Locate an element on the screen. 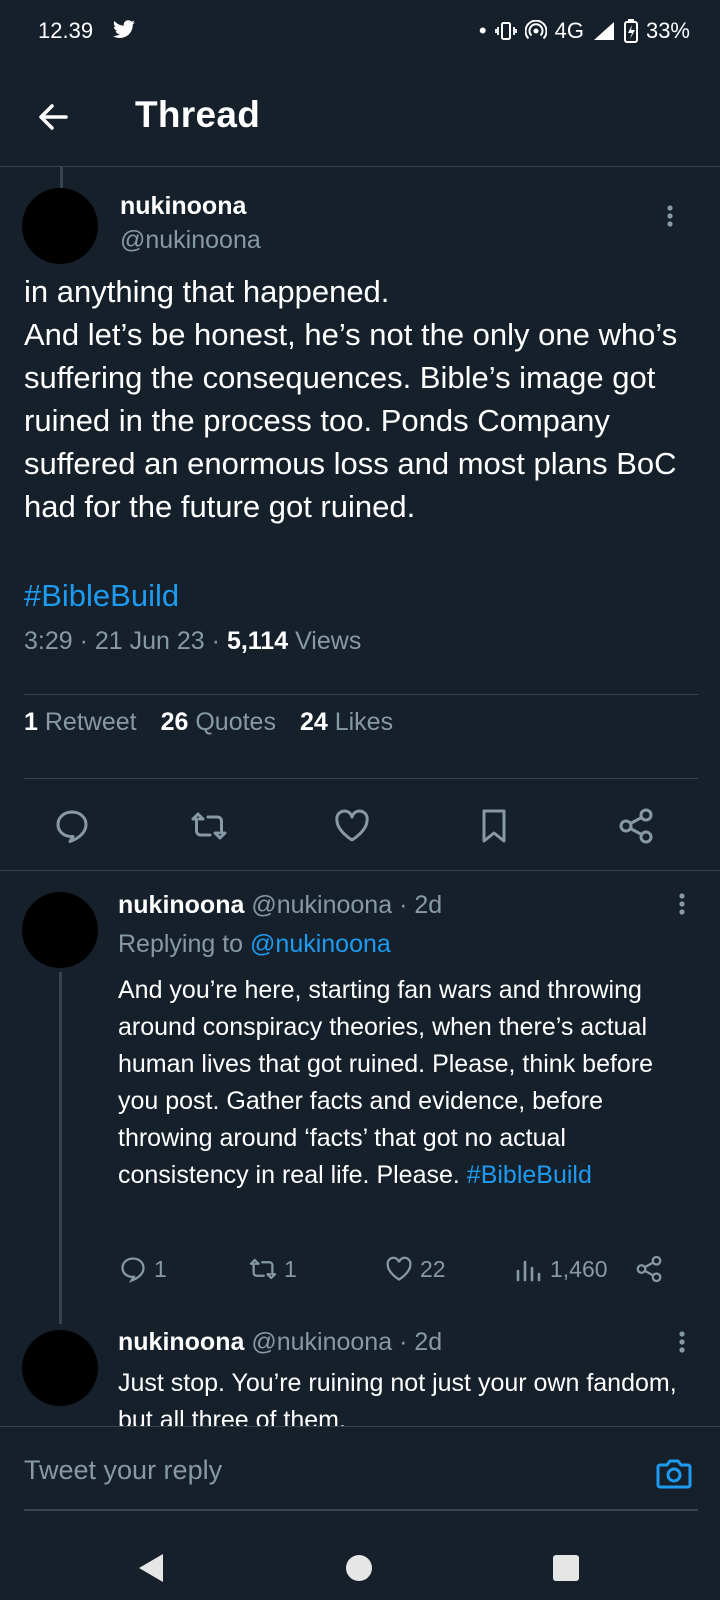 The width and height of the screenshot is (720, 1600). views-button: 1,460 is located at coordinates (561, 1269).